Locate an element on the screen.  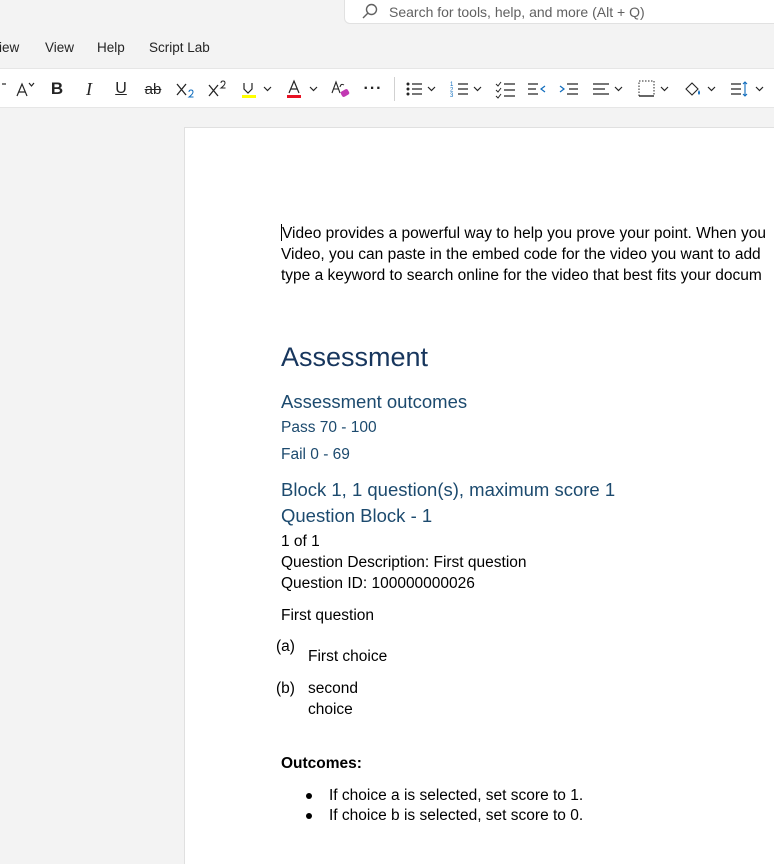
bold-button: B is located at coordinates (57, 89).